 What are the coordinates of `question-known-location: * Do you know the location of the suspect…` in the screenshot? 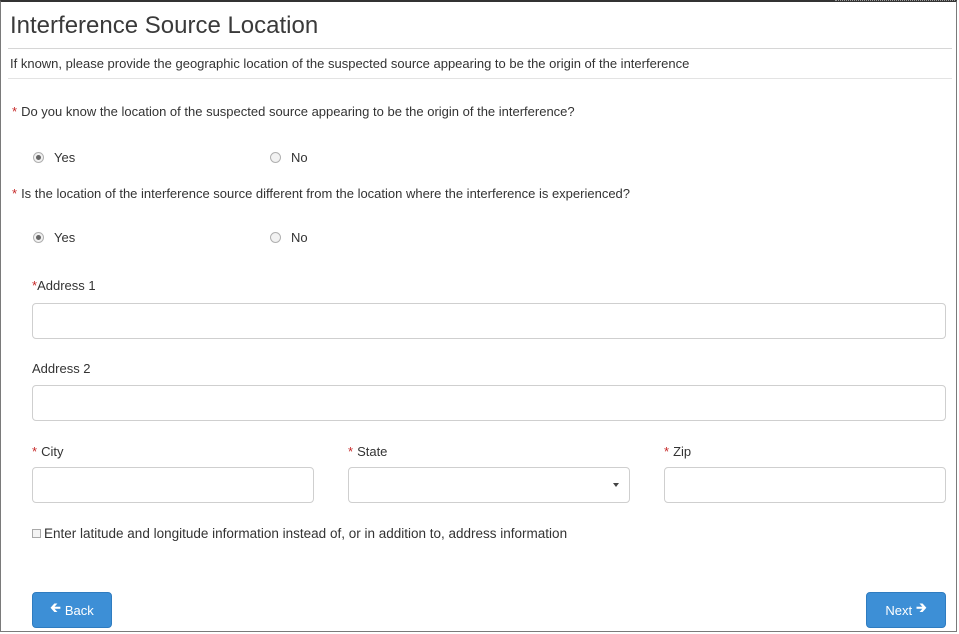 It's located at (293, 111).